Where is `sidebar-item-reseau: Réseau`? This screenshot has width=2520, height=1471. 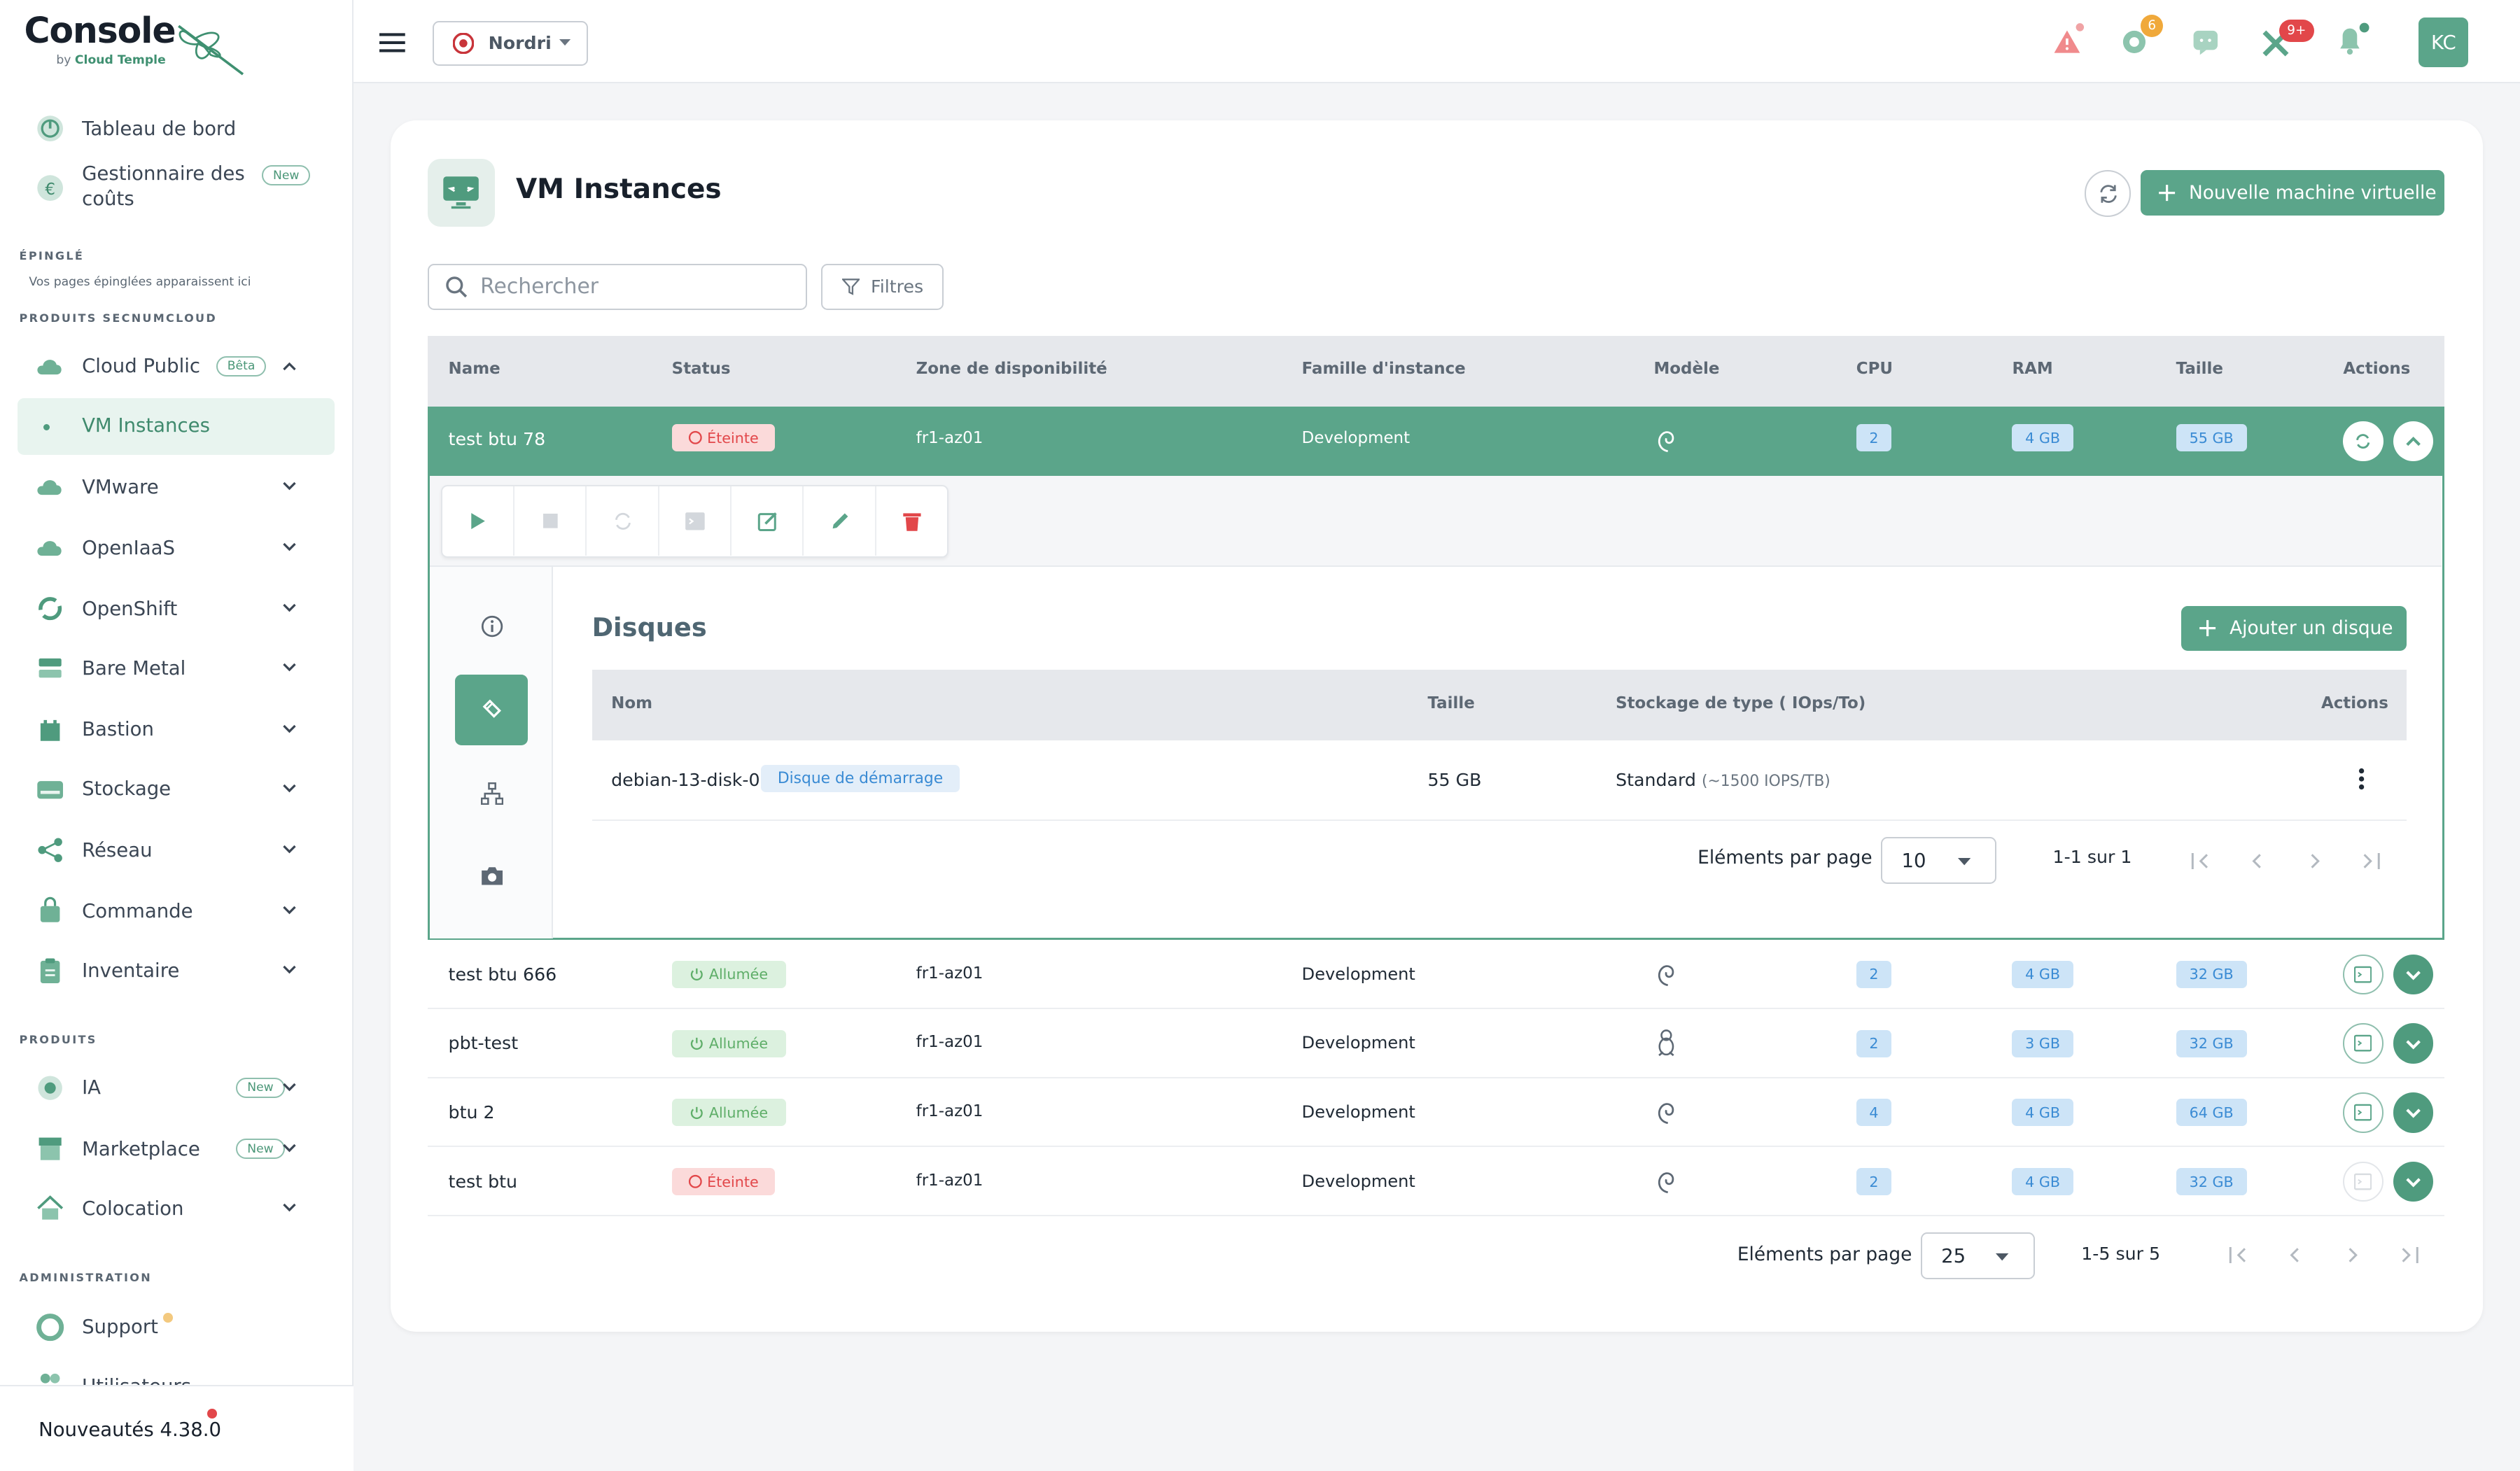
sidebar-item-reseau: Réseau is located at coordinates (176, 850).